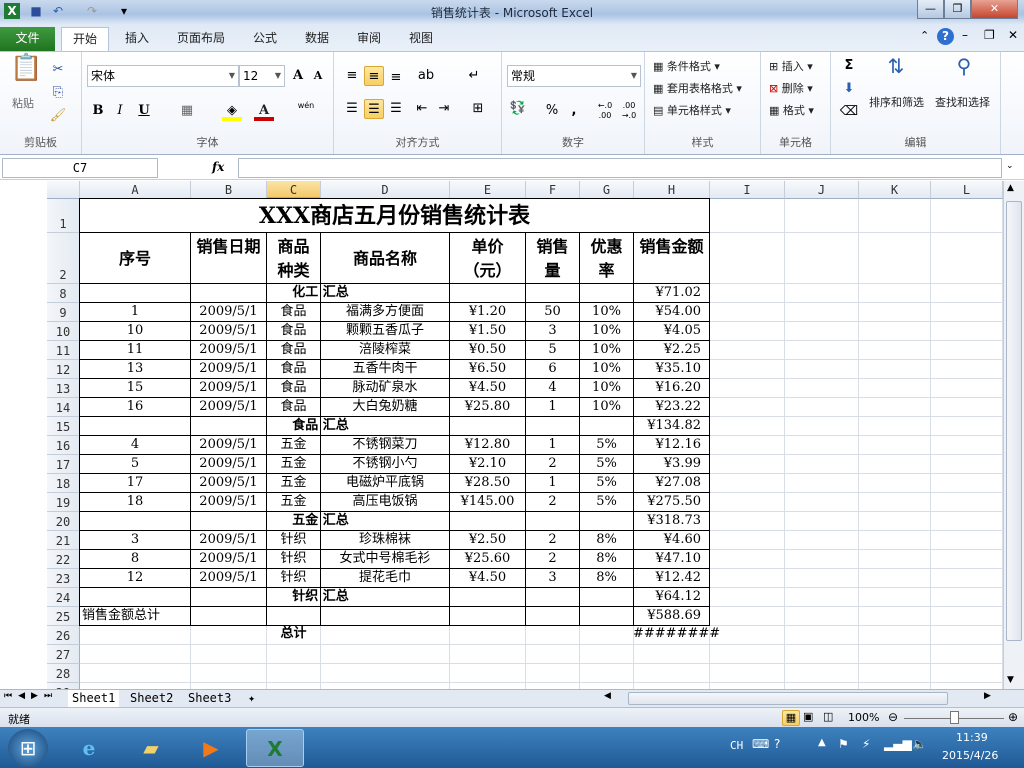 Image resolution: width=1024 pixels, height=768 pixels. Describe the element at coordinates (426, 76) in the screenshot. I see `orientation-icon: ab` at that location.